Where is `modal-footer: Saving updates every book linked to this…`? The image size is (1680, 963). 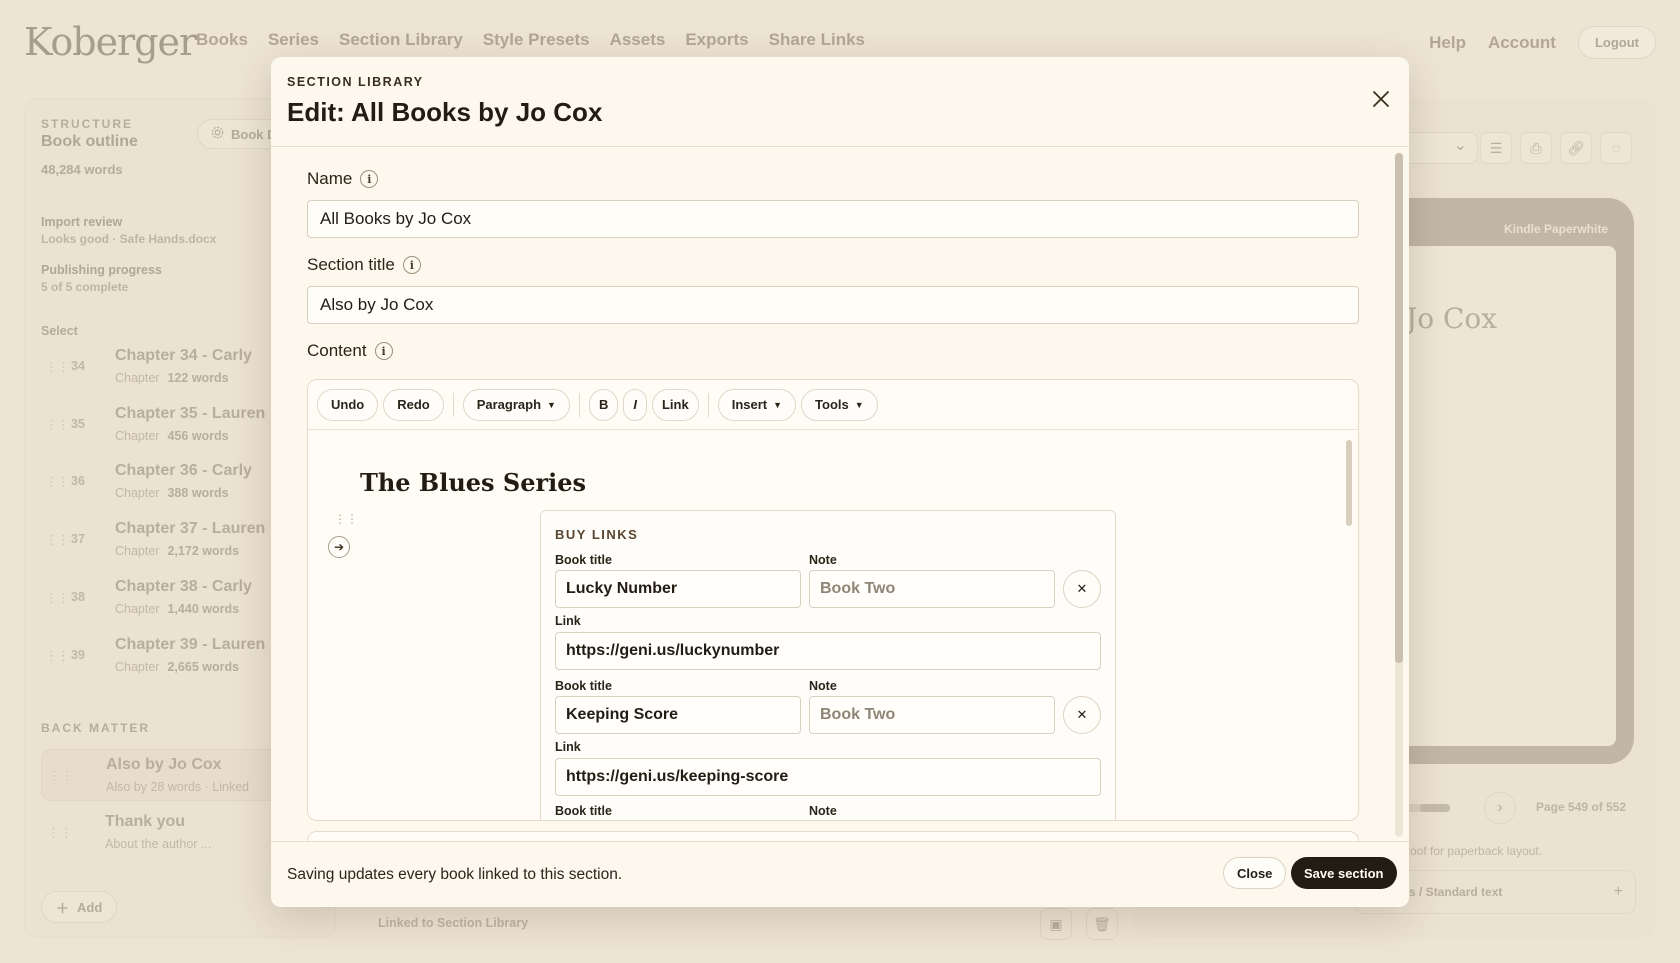 modal-footer: Saving updates every book linked to this… is located at coordinates (840, 874).